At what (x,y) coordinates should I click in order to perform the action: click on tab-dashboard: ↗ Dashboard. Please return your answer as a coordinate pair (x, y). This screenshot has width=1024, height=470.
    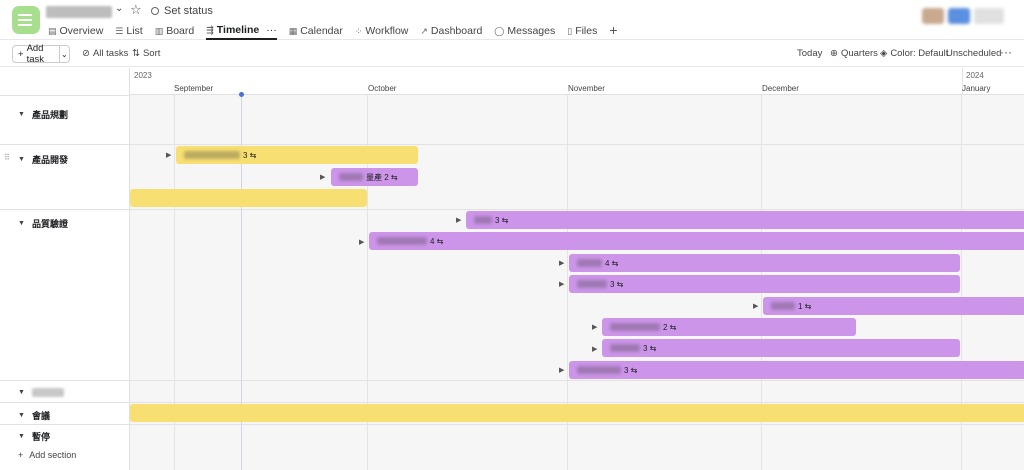
    Looking at the image, I should click on (451, 31).